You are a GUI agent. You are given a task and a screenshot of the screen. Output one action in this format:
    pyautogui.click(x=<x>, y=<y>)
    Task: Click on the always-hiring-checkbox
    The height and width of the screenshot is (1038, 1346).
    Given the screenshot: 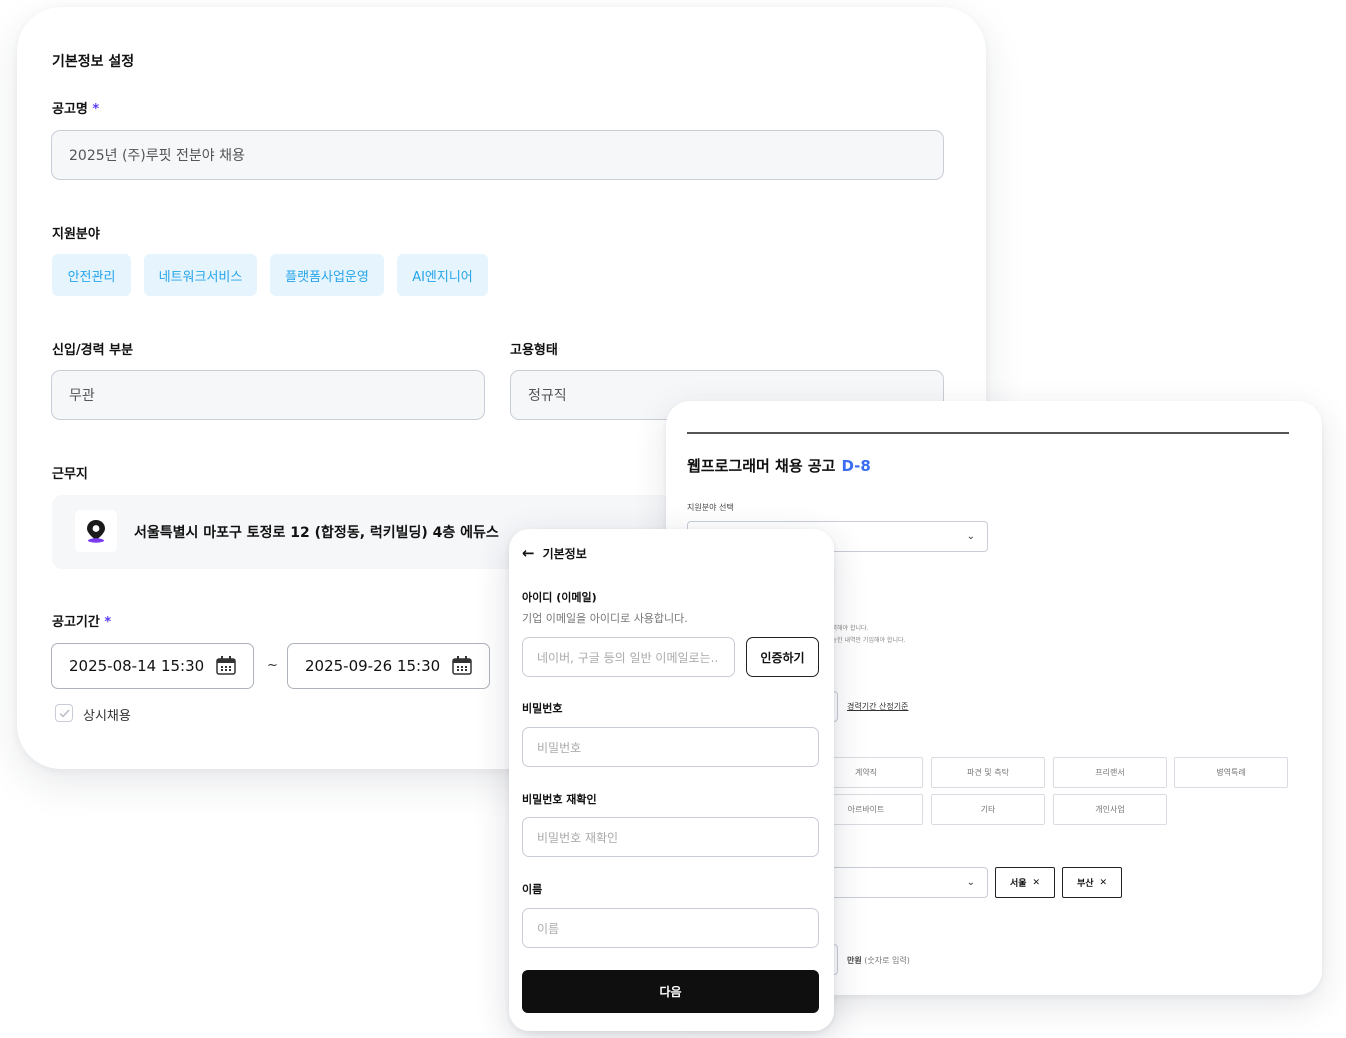 What is the action you would take?
    pyautogui.click(x=64, y=713)
    